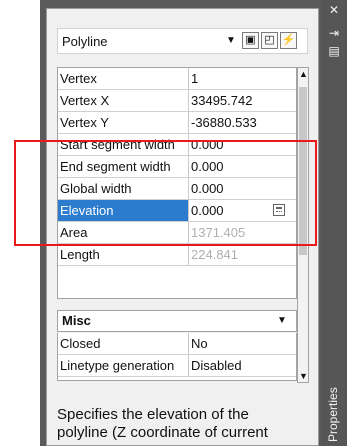 The width and height of the screenshot is (347, 446). I want to click on property-label: Elevation, so click(123, 210).